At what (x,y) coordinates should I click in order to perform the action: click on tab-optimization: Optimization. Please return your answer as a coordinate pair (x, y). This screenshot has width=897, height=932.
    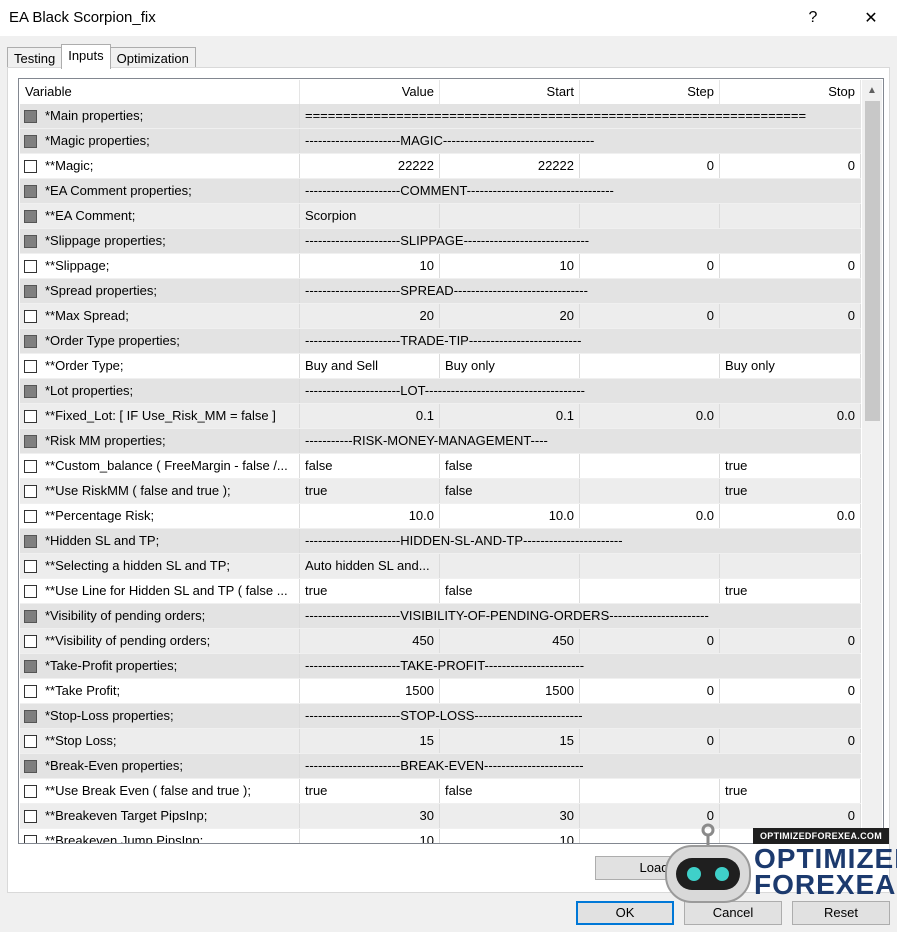
    Looking at the image, I should click on (152, 58).